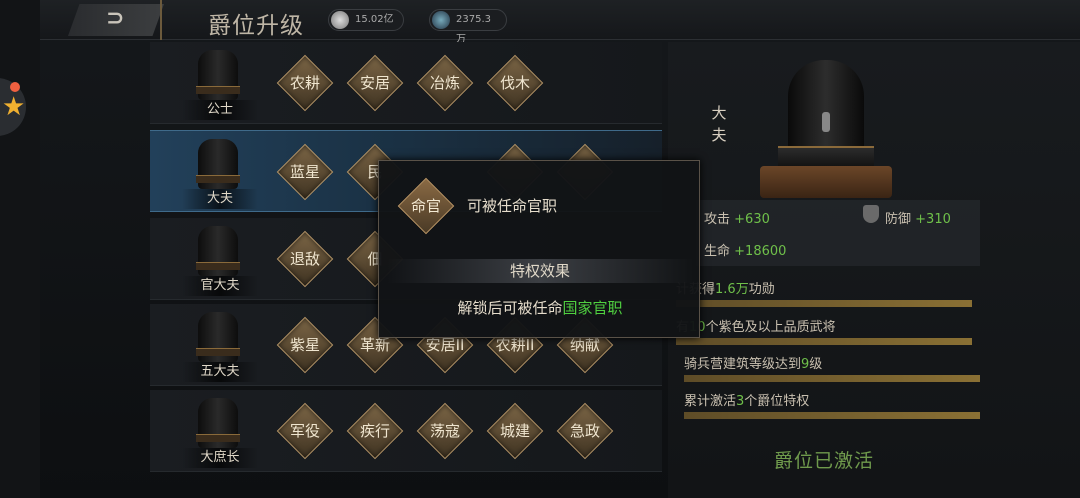  I want to click on privilege-tooltip: 命官 可被任命官职 特权效果 解锁后可被任命国家官职, so click(539, 249).